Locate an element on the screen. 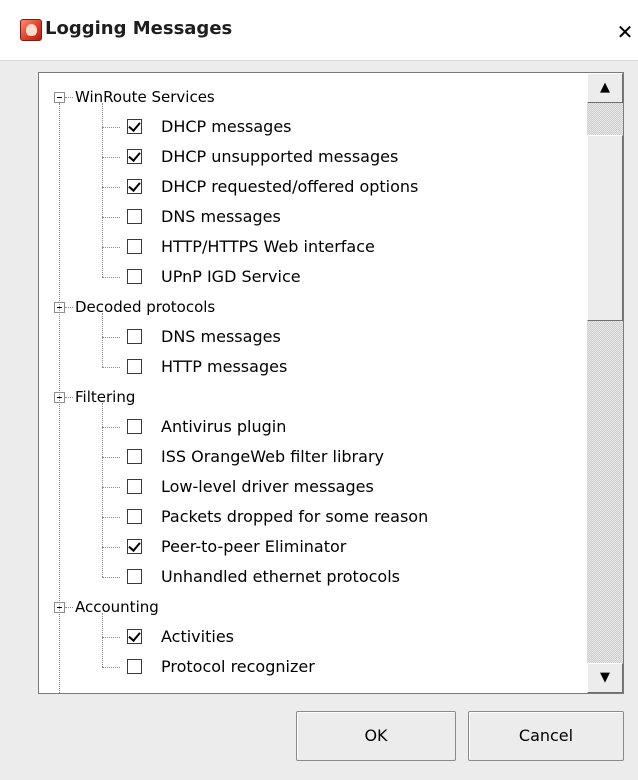 The image size is (638, 780). tree-group-label: Filtering is located at coordinates (105, 397).